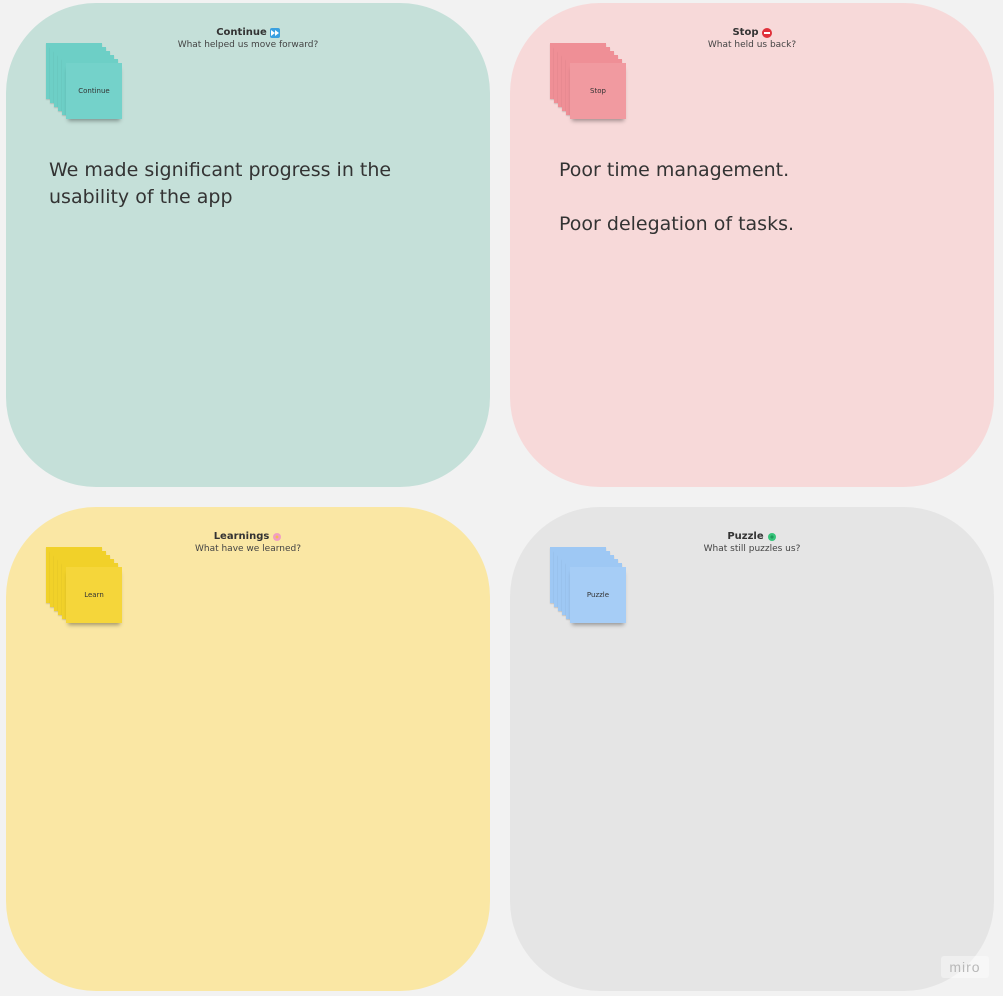 The width and height of the screenshot is (1003, 996). I want to click on learnings-sticky-note: Learn, so click(94, 595).